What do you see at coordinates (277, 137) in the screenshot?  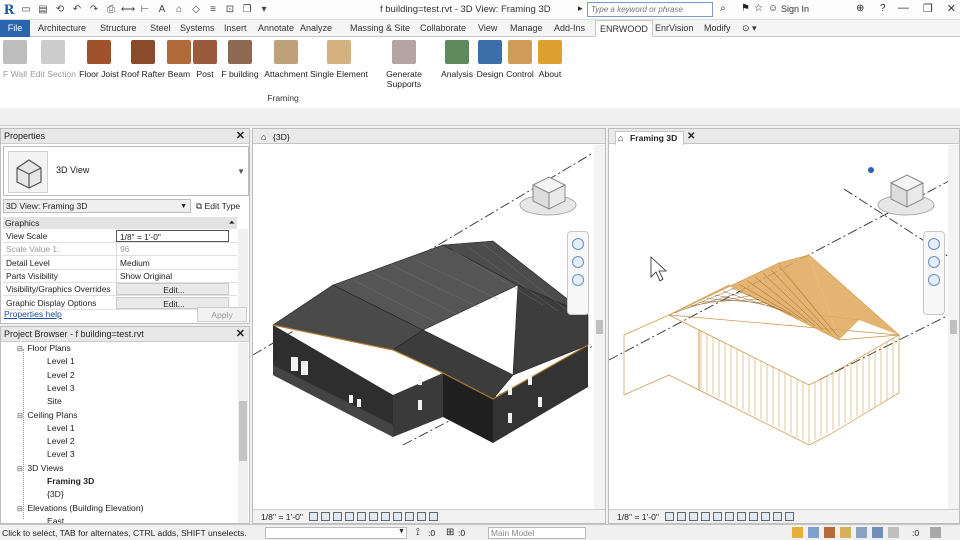 I see `tab-3d-view: ⌂ {3D}` at bounding box center [277, 137].